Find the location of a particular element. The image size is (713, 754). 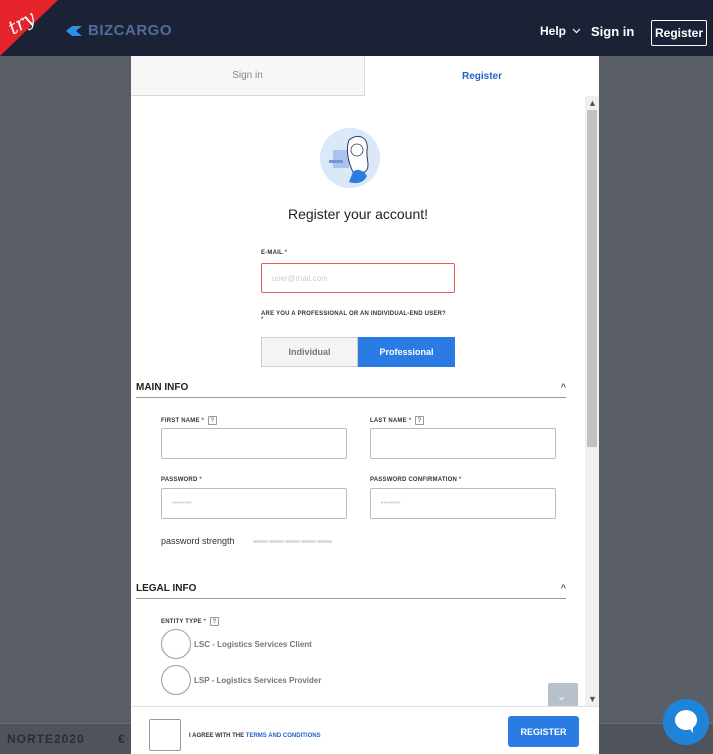

email-label-text: E-MAIL is located at coordinates (272, 253).